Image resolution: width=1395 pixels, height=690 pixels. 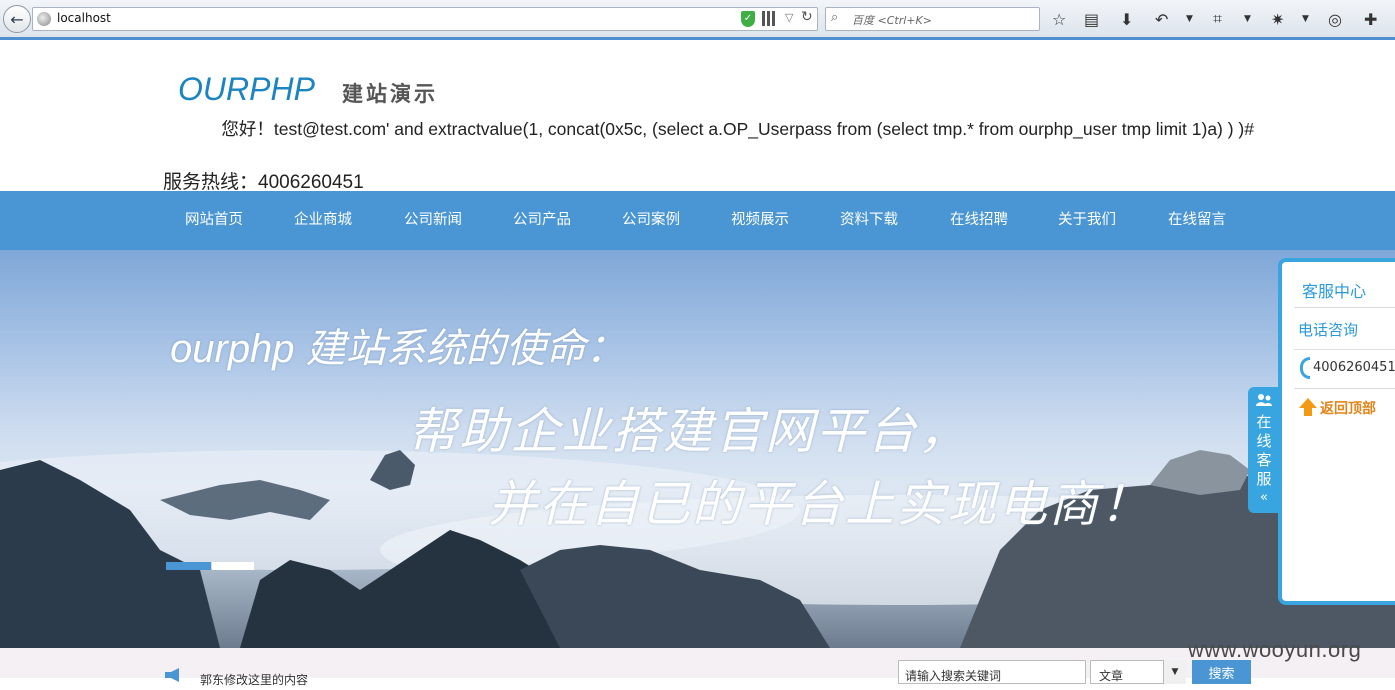 What do you see at coordinates (748, 19) in the screenshot?
I see `shield-icon: ✓` at bounding box center [748, 19].